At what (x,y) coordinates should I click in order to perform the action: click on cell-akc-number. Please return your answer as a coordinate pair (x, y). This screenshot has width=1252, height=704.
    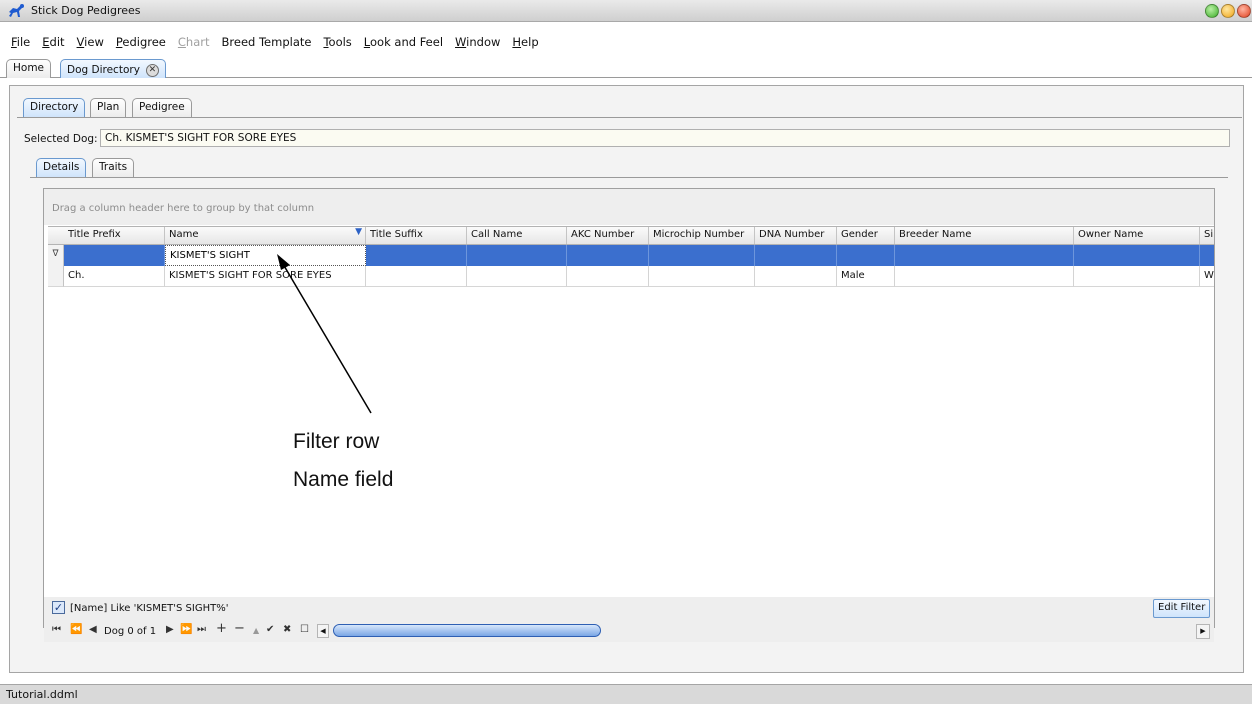
    Looking at the image, I should click on (608, 276).